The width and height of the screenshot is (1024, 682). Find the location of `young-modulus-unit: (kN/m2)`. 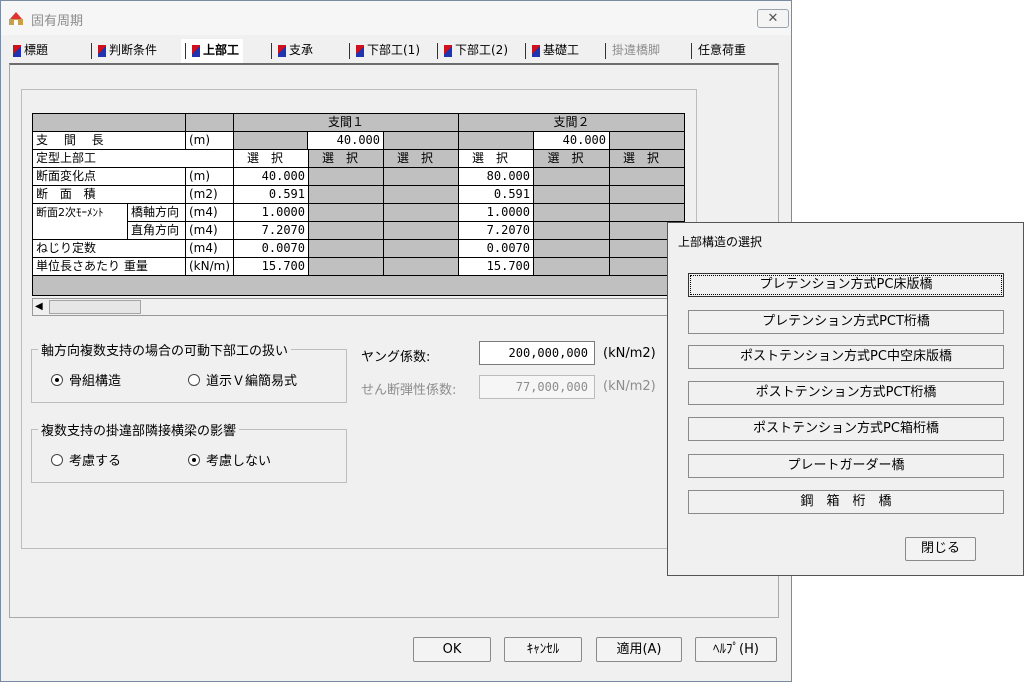

young-modulus-unit: (kN/m2) is located at coordinates (629, 353).